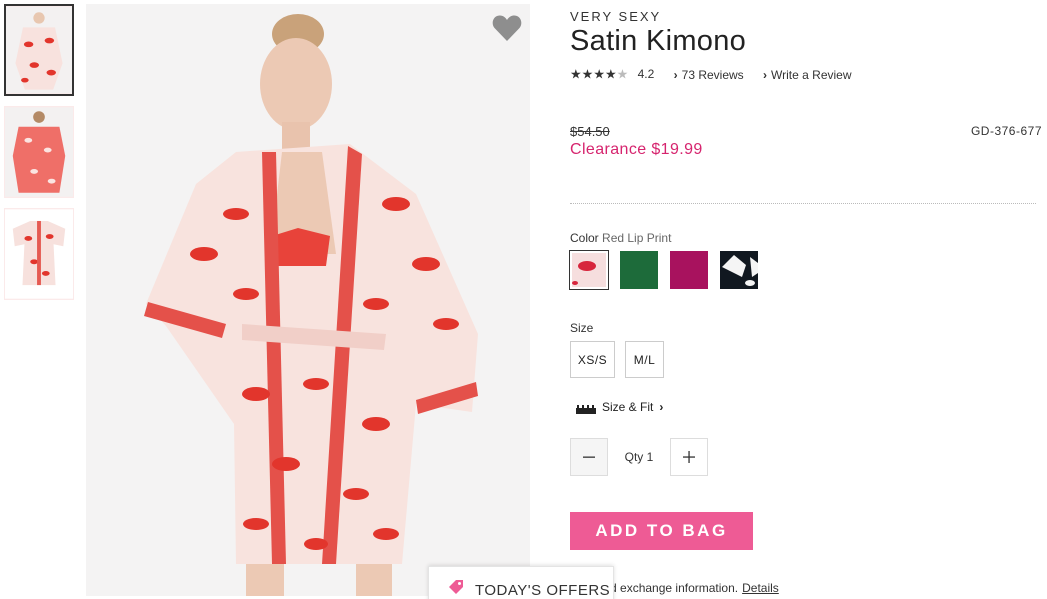  I want to click on minus-icon, so click(589, 457).